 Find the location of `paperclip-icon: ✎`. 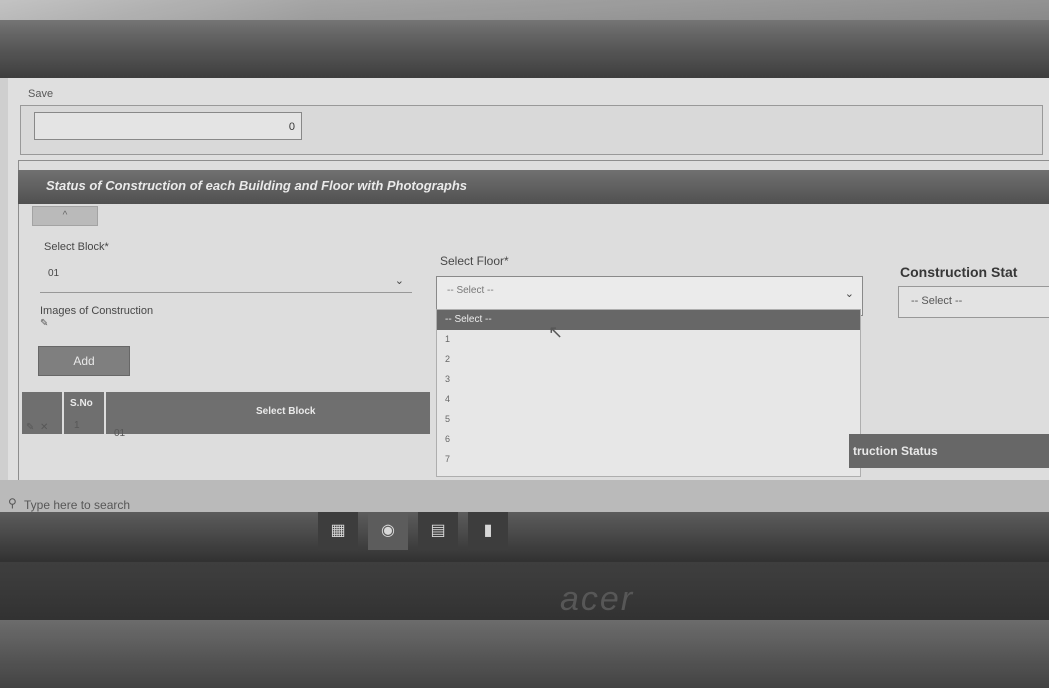

paperclip-icon: ✎ is located at coordinates (44, 323).